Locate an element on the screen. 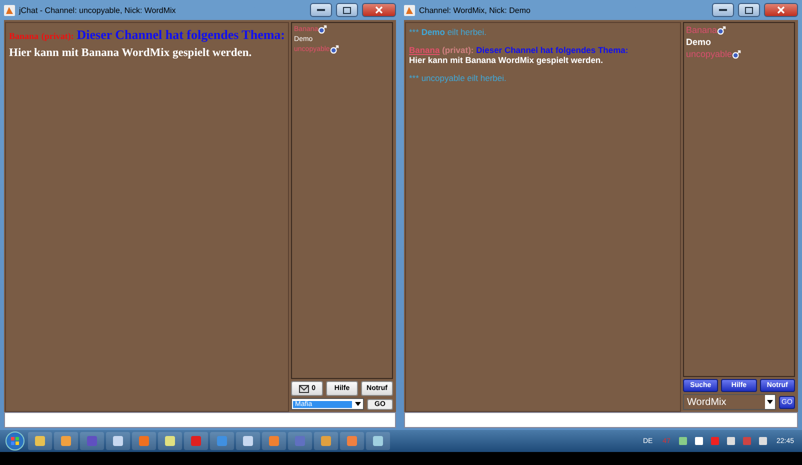 The height and width of the screenshot is (465, 802). join-message: *** uncopyable eilt herbei. is located at coordinates (458, 78).